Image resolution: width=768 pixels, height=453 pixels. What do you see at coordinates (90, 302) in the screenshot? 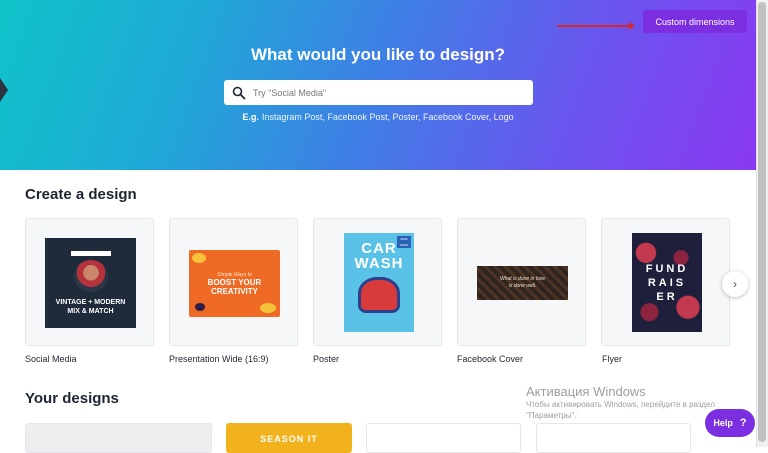
I see `social-media-thumb-line1: VINTAGE + MODERN` at bounding box center [90, 302].